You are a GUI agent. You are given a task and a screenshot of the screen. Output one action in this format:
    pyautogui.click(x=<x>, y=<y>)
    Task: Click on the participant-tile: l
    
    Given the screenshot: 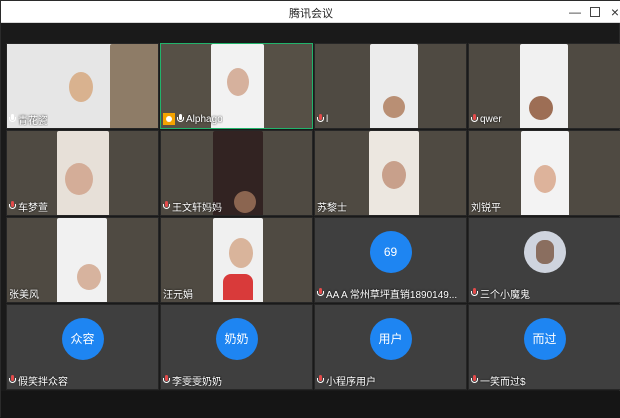 What is the action you would take?
    pyautogui.click(x=390, y=86)
    